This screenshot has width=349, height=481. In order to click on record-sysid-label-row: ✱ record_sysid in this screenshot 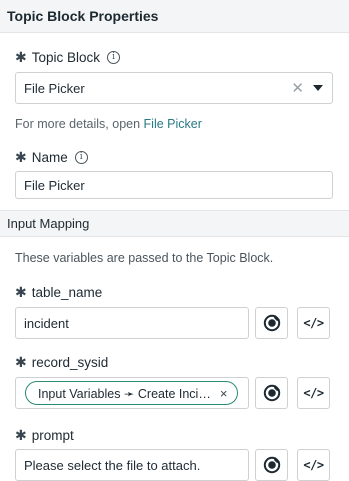, I will do `click(61, 362)`.